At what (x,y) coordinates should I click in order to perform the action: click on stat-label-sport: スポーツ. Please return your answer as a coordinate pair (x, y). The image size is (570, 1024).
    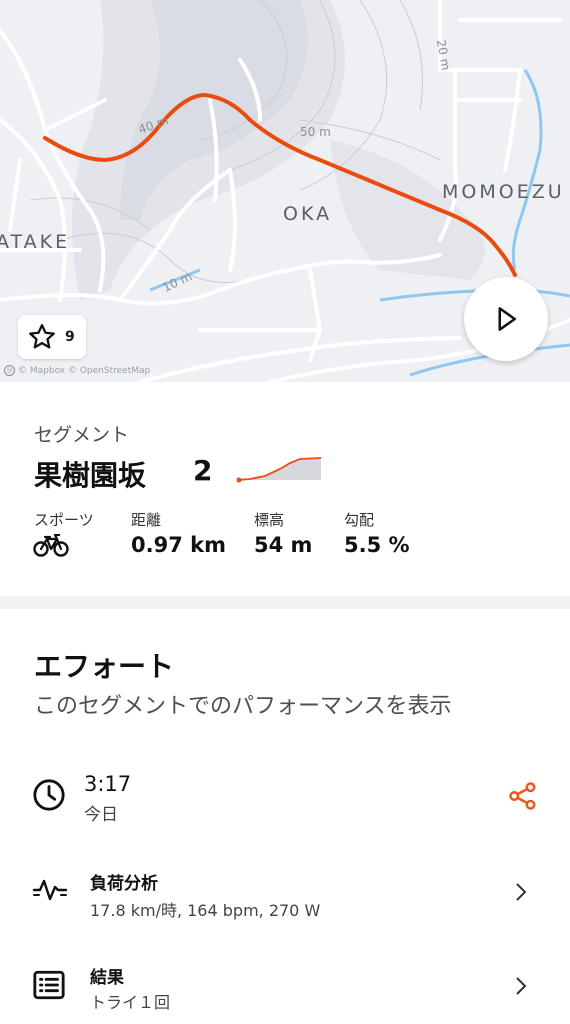
    Looking at the image, I should click on (64, 520).